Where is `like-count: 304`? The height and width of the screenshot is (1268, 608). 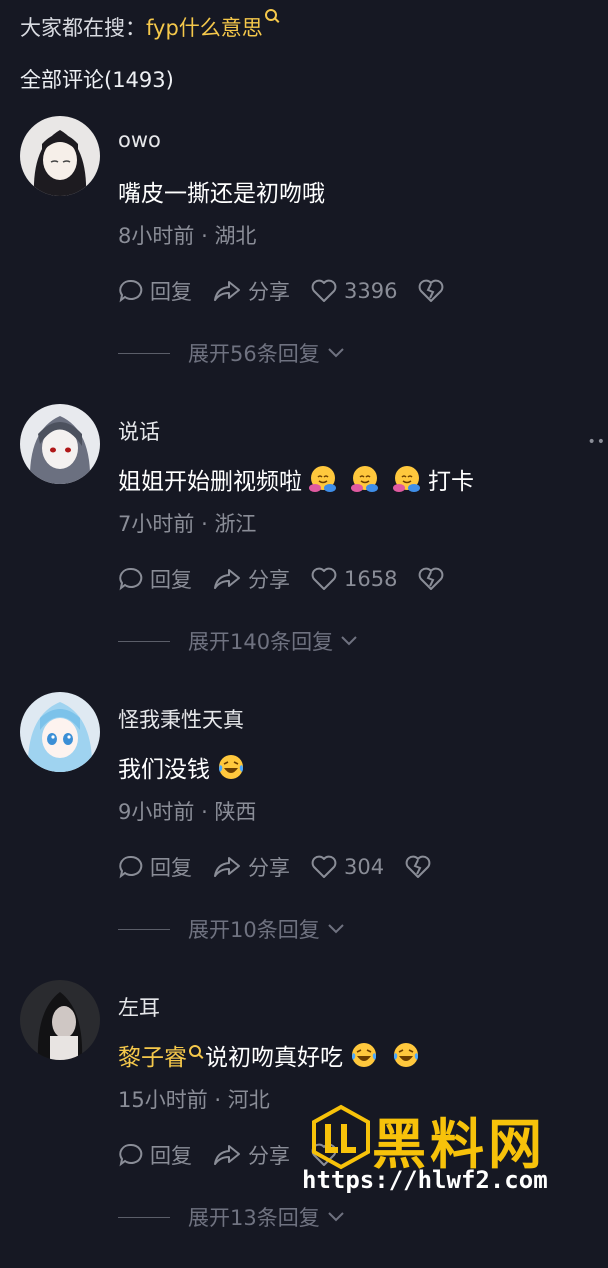
like-count: 304 is located at coordinates (364, 867).